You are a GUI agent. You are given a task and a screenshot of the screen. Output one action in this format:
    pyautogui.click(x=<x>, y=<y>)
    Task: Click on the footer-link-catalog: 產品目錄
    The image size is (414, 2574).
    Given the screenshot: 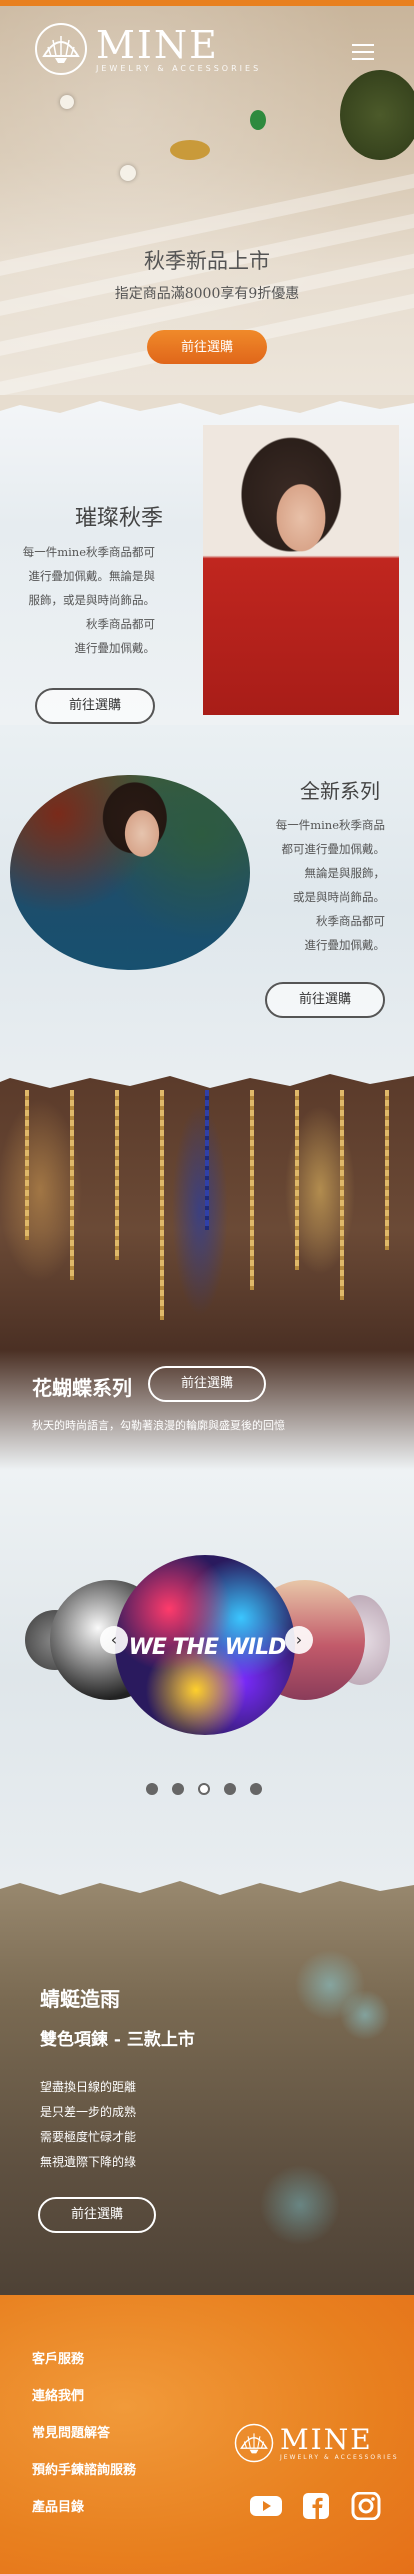 What is the action you would take?
    pyautogui.click(x=84, y=2516)
    